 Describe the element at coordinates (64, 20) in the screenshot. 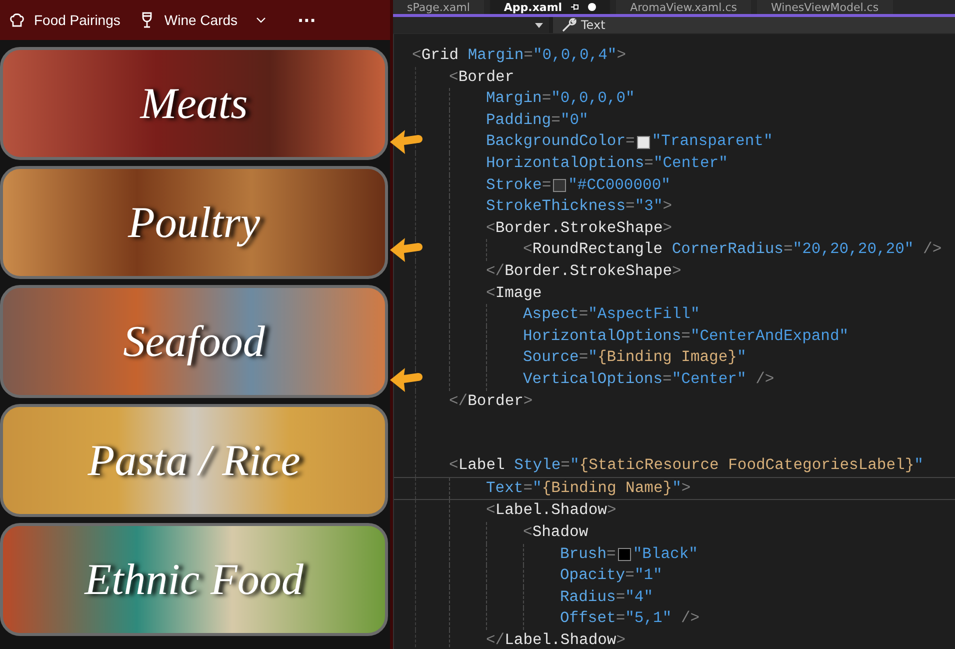

I see `nav-item: Food Pairings` at that location.